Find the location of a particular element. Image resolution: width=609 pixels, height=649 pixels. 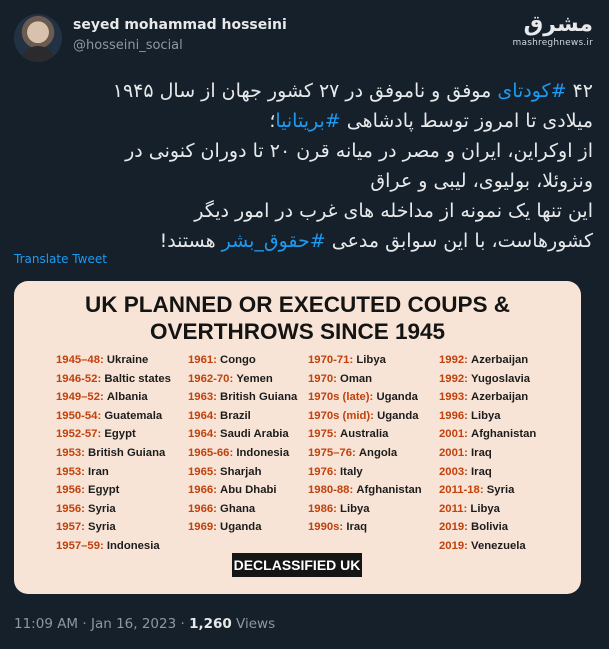

coup-country: Congo is located at coordinates (238, 360).